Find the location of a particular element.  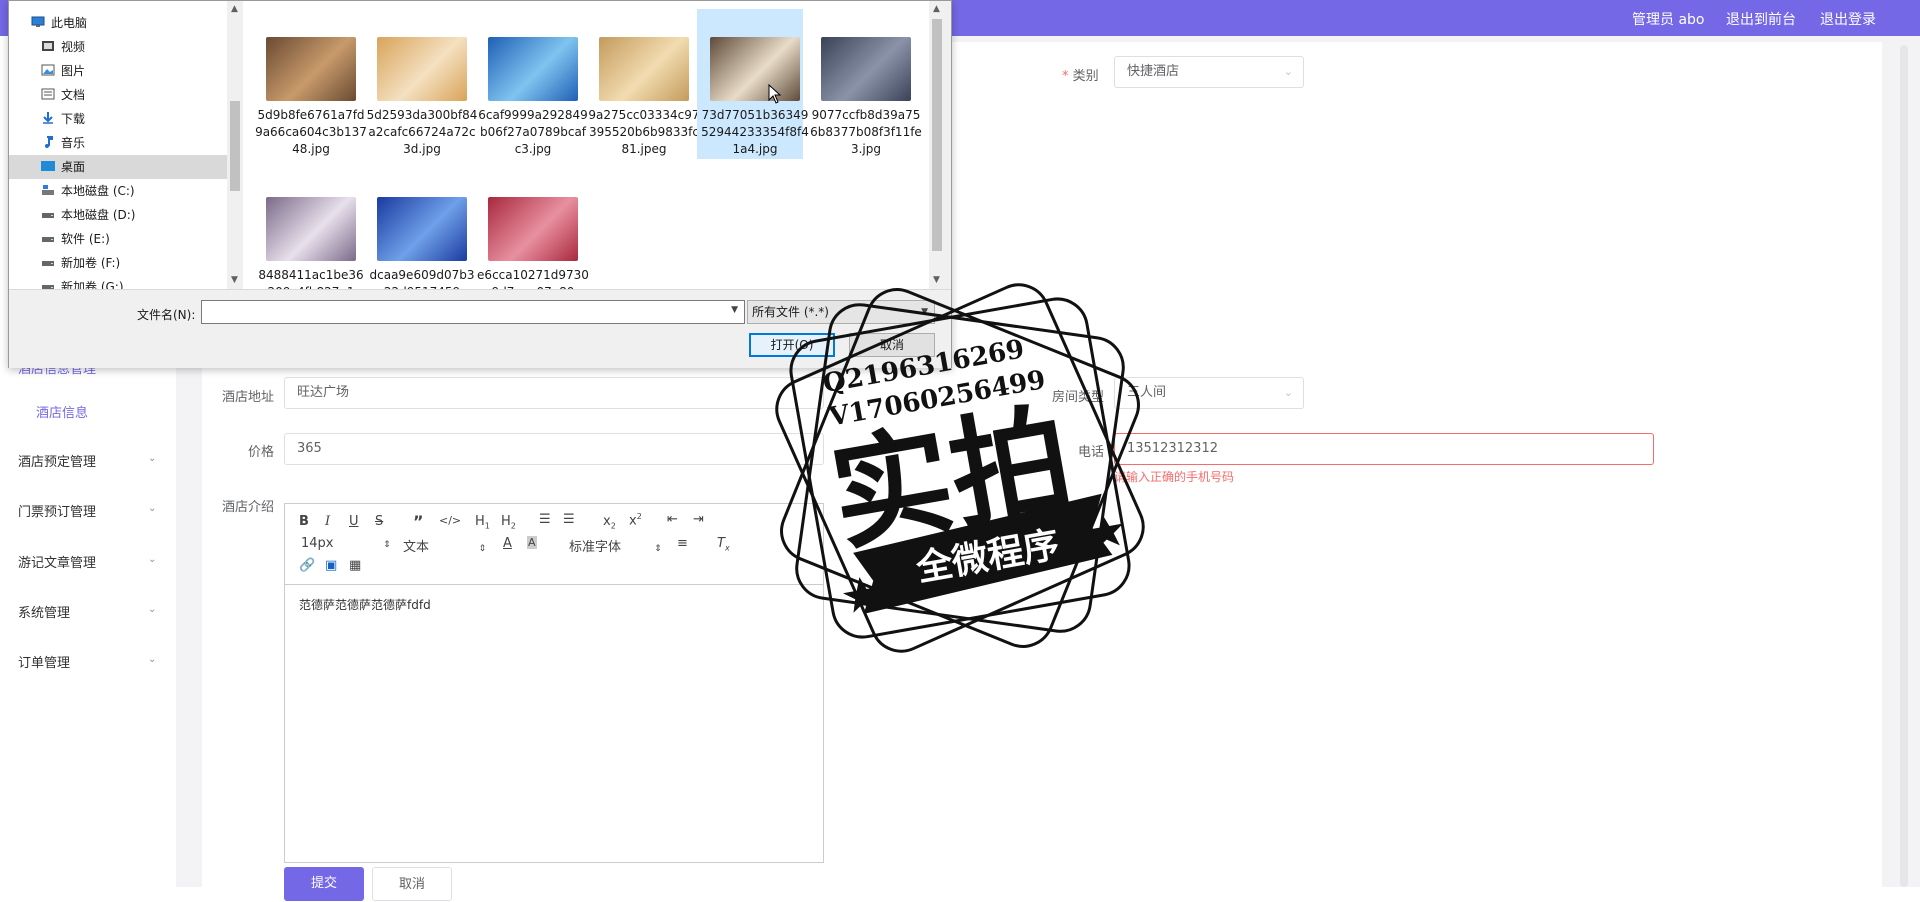

blockquote-icon: ” is located at coordinates (418, 521).